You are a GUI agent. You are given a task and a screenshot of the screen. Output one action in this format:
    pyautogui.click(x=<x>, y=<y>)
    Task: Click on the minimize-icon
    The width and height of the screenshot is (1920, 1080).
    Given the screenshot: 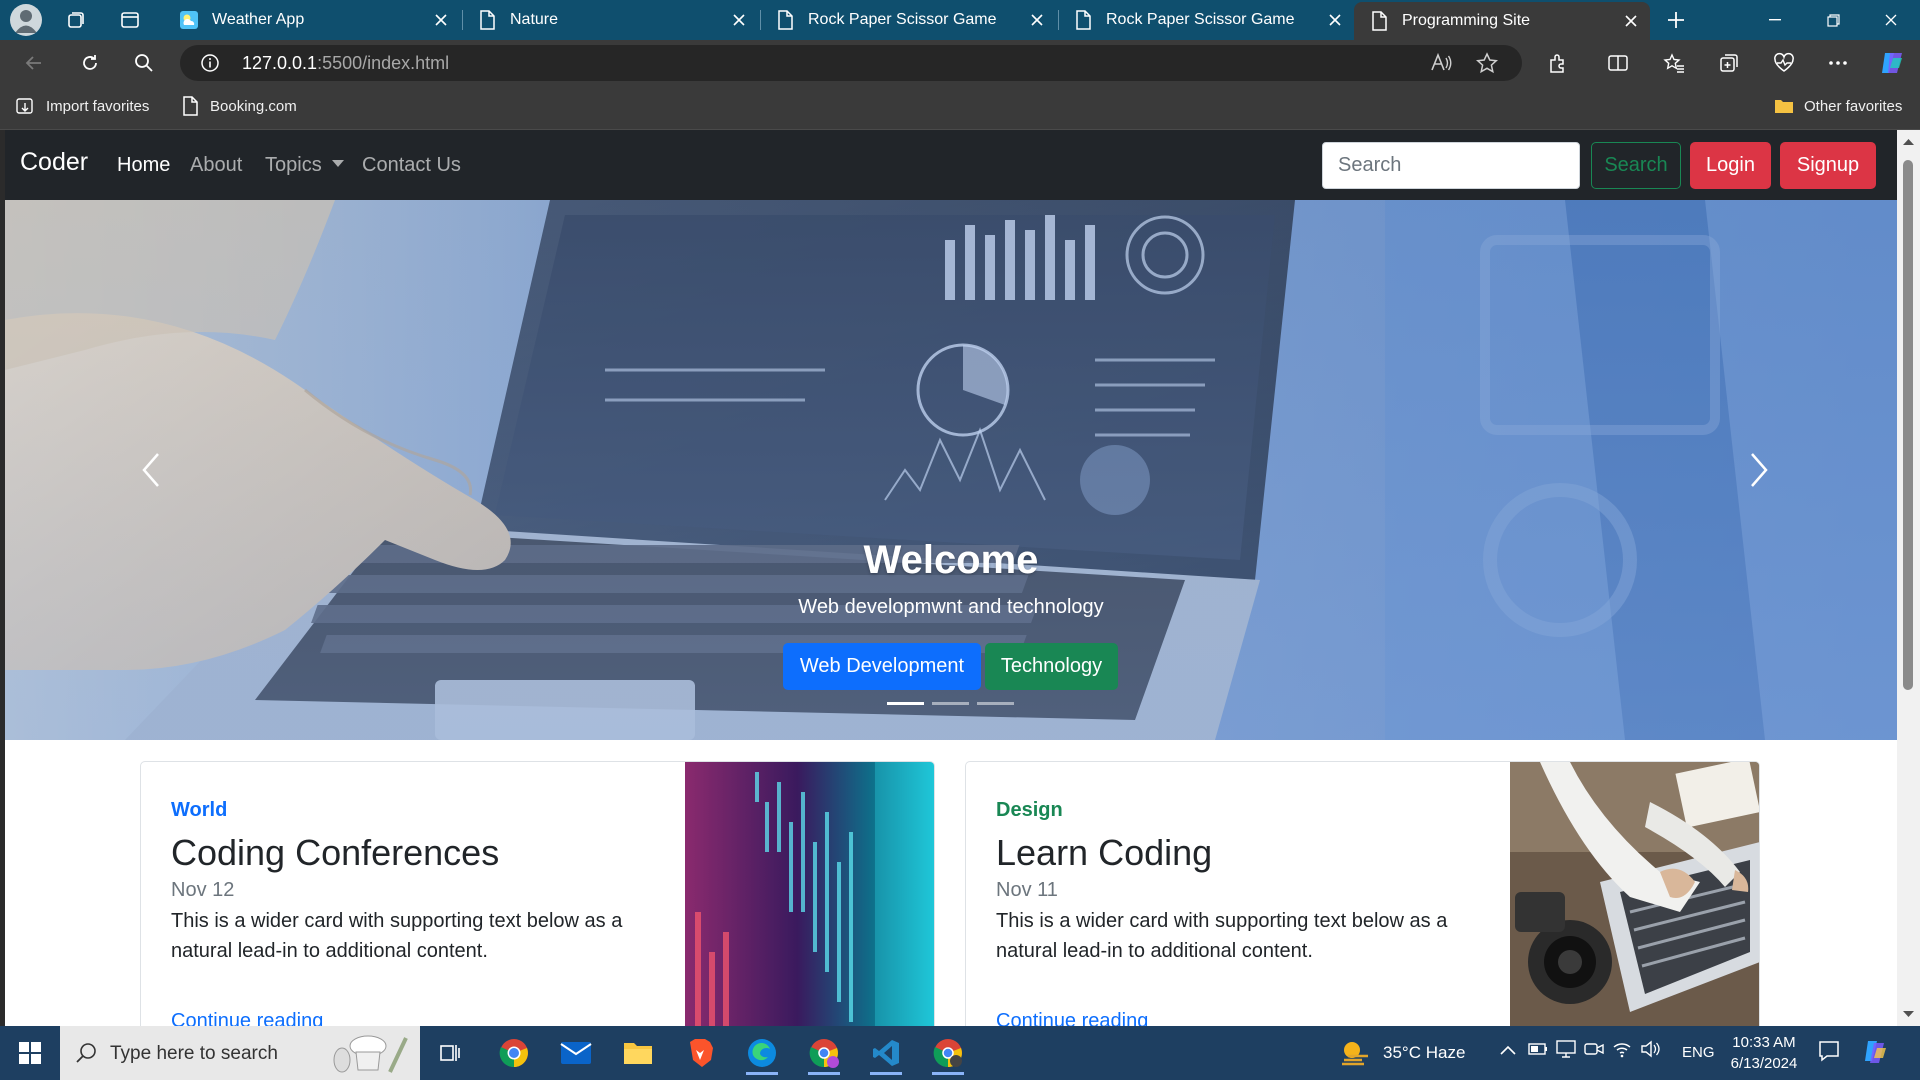 What is the action you would take?
    pyautogui.click(x=1775, y=20)
    